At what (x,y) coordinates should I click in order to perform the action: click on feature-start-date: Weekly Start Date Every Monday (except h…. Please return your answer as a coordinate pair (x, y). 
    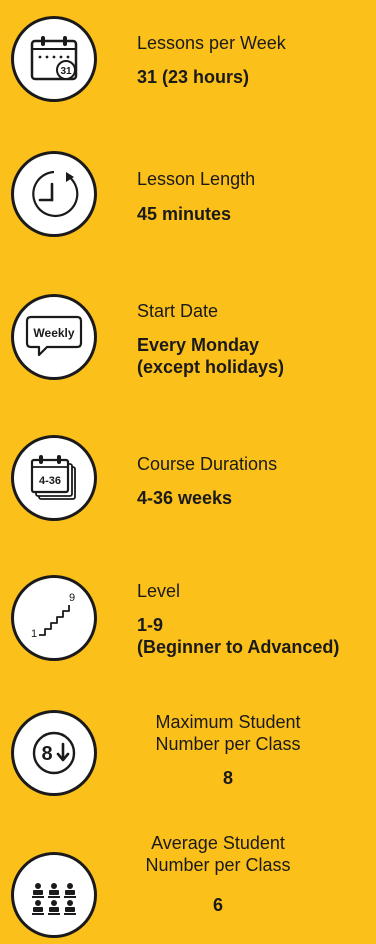
    Looking at the image, I should click on (188, 335).